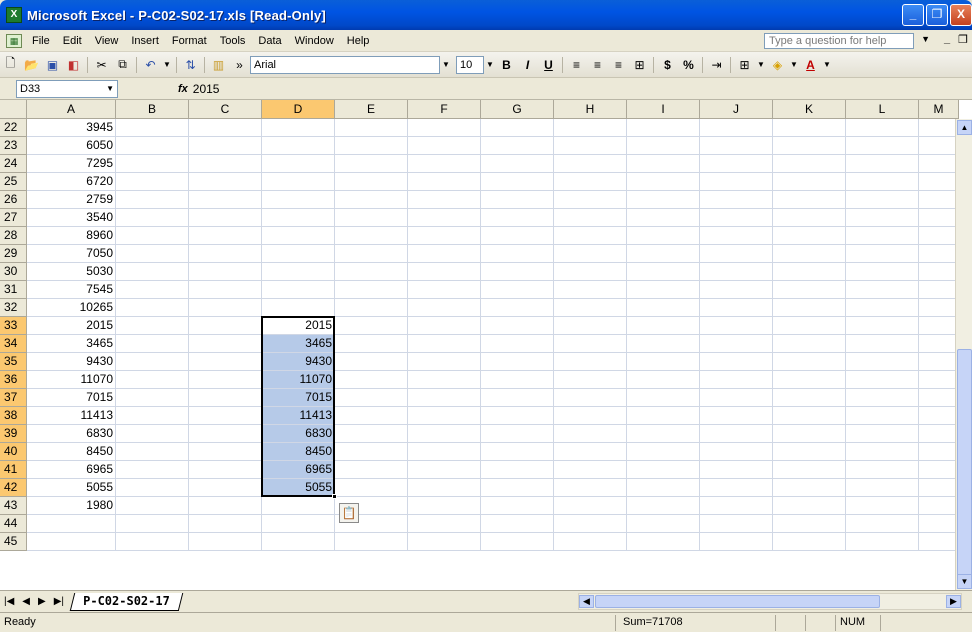 Image resolution: width=972 pixels, height=632 pixels. Describe the element at coordinates (736, 164) in the screenshot. I see `cell-j24` at that location.